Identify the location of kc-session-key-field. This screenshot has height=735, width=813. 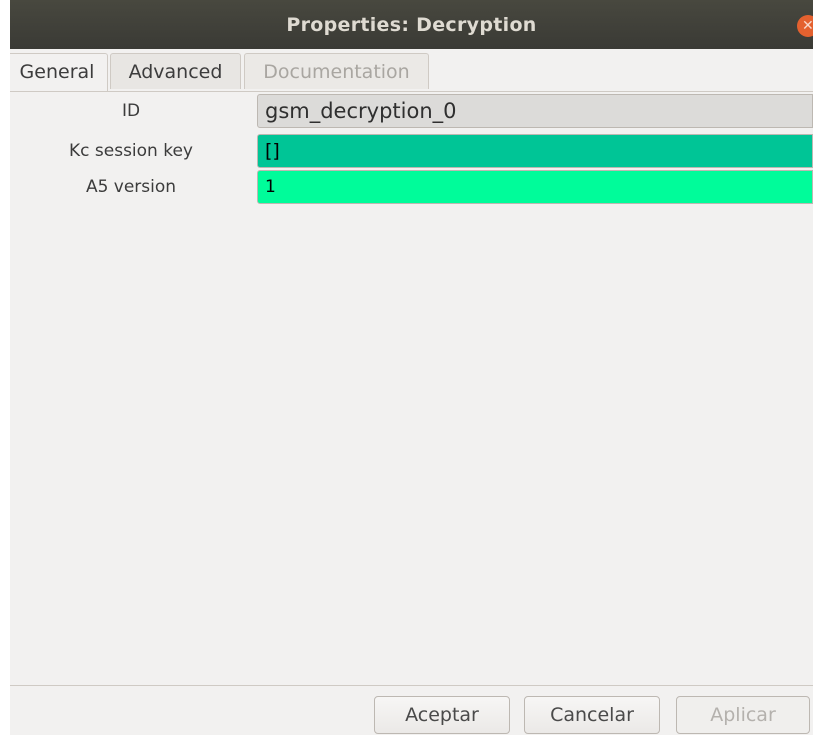
(535, 151).